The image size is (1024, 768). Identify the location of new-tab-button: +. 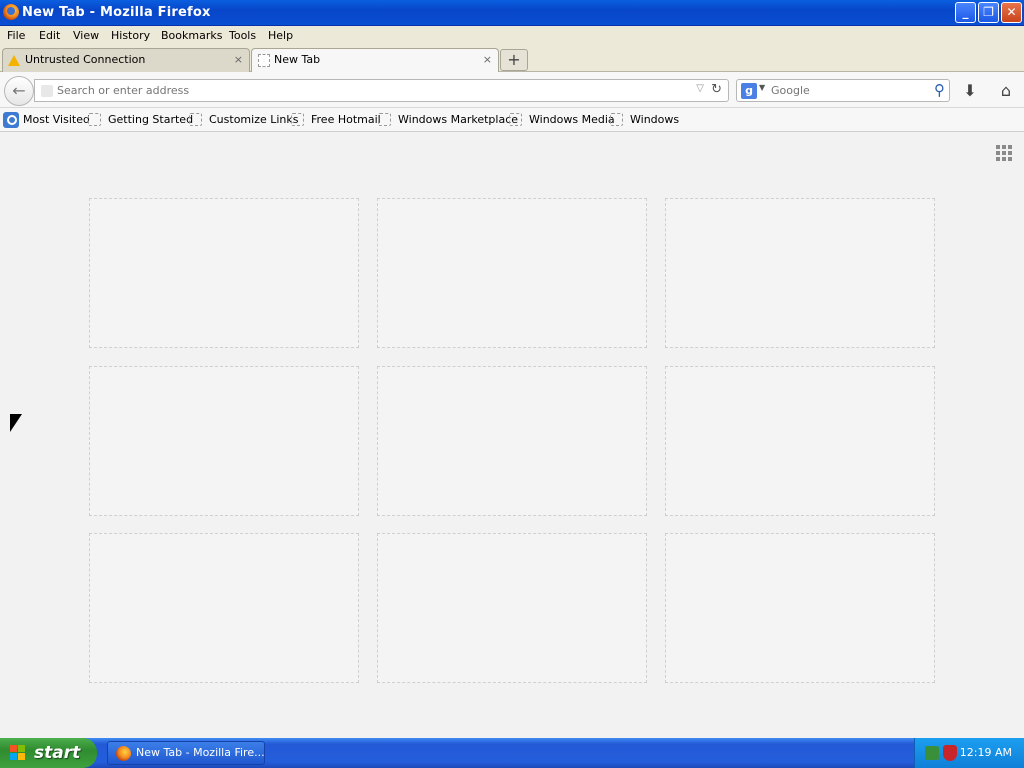
(514, 60).